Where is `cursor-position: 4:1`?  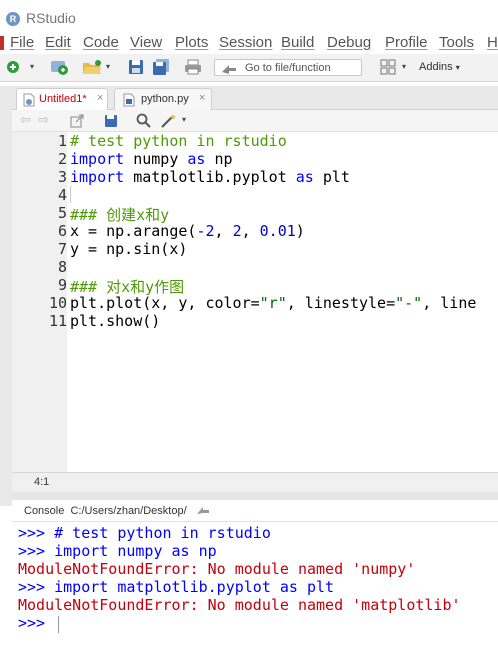 cursor-position: 4:1 is located at coordinates (42, 482).